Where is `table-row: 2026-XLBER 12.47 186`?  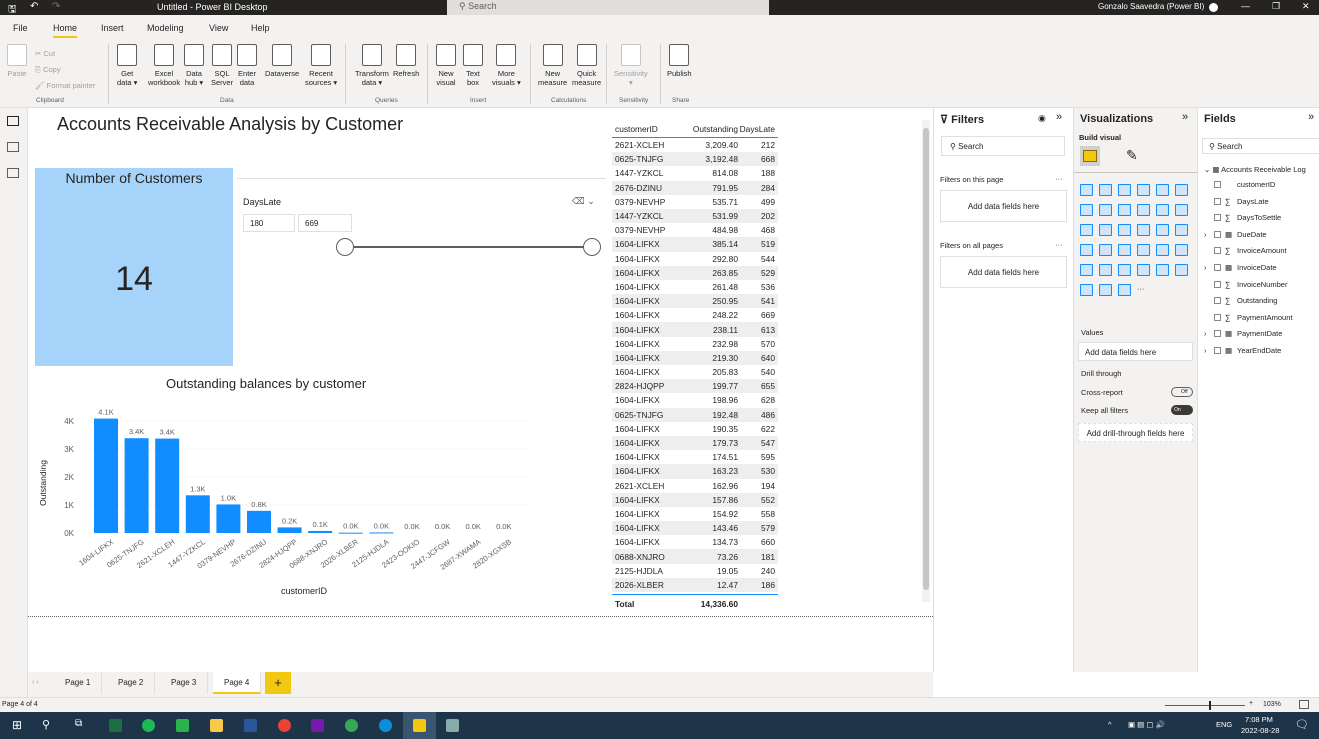
table-row: 2026-XLBER 12.47 186 is located at coordinates (695, 584).